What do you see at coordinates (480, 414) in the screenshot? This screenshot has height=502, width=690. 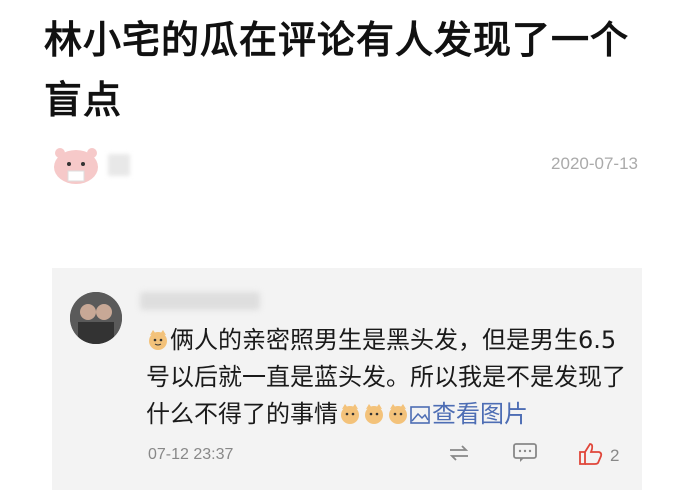 I see `view-image-label: 查看图片` at bounding box center [480, 414].